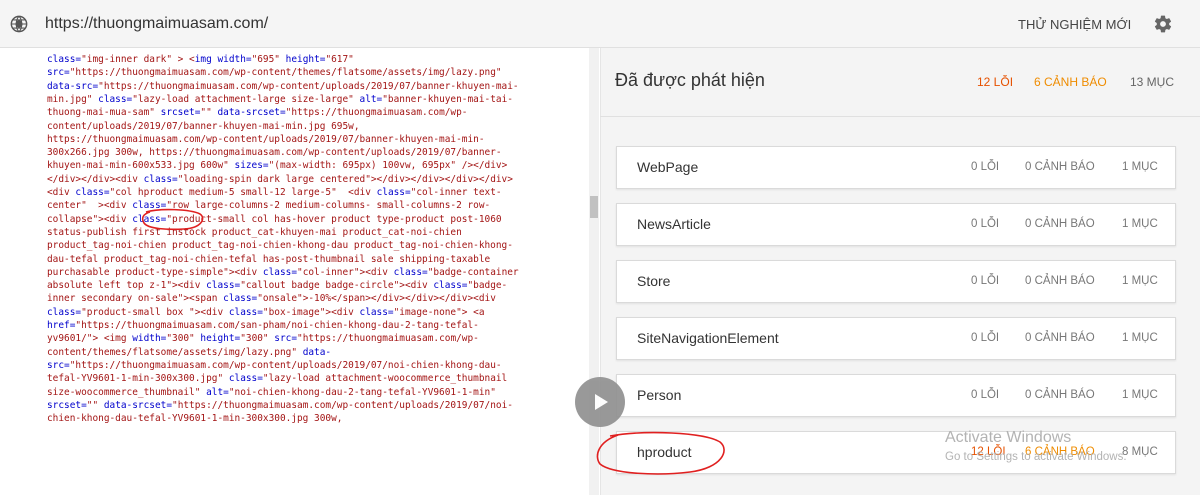 Image resolution: width=1200 pixels, height=495 pixels. What do you see at coordinates (209, 113) in the screenshot?
I see `code-text: ""` at bounding box center [209, 113].